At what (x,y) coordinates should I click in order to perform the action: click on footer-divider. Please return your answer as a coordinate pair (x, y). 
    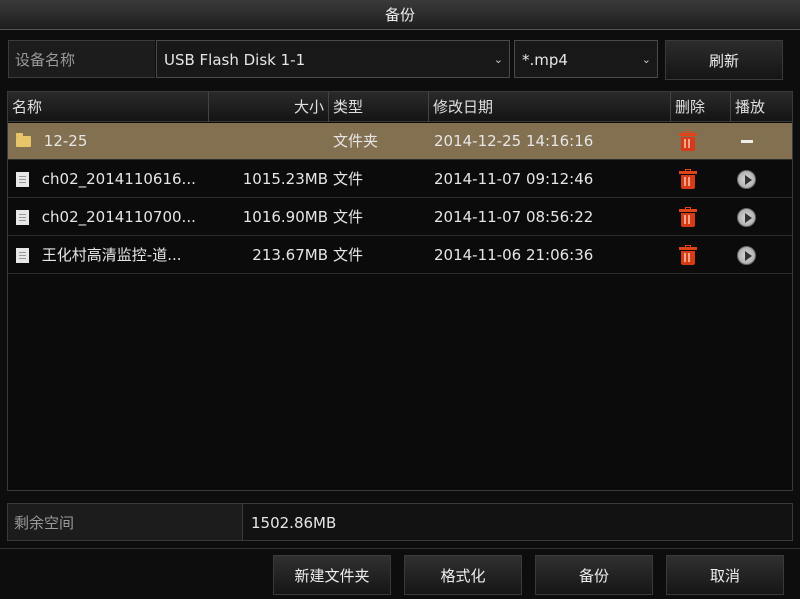
    Looking at the image, I should click on (400, 548).